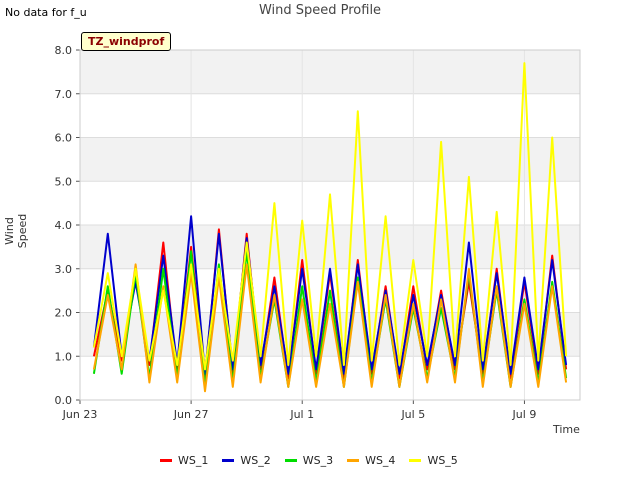  I want to click on y-tick-label: 0.0, so click(64, 400).